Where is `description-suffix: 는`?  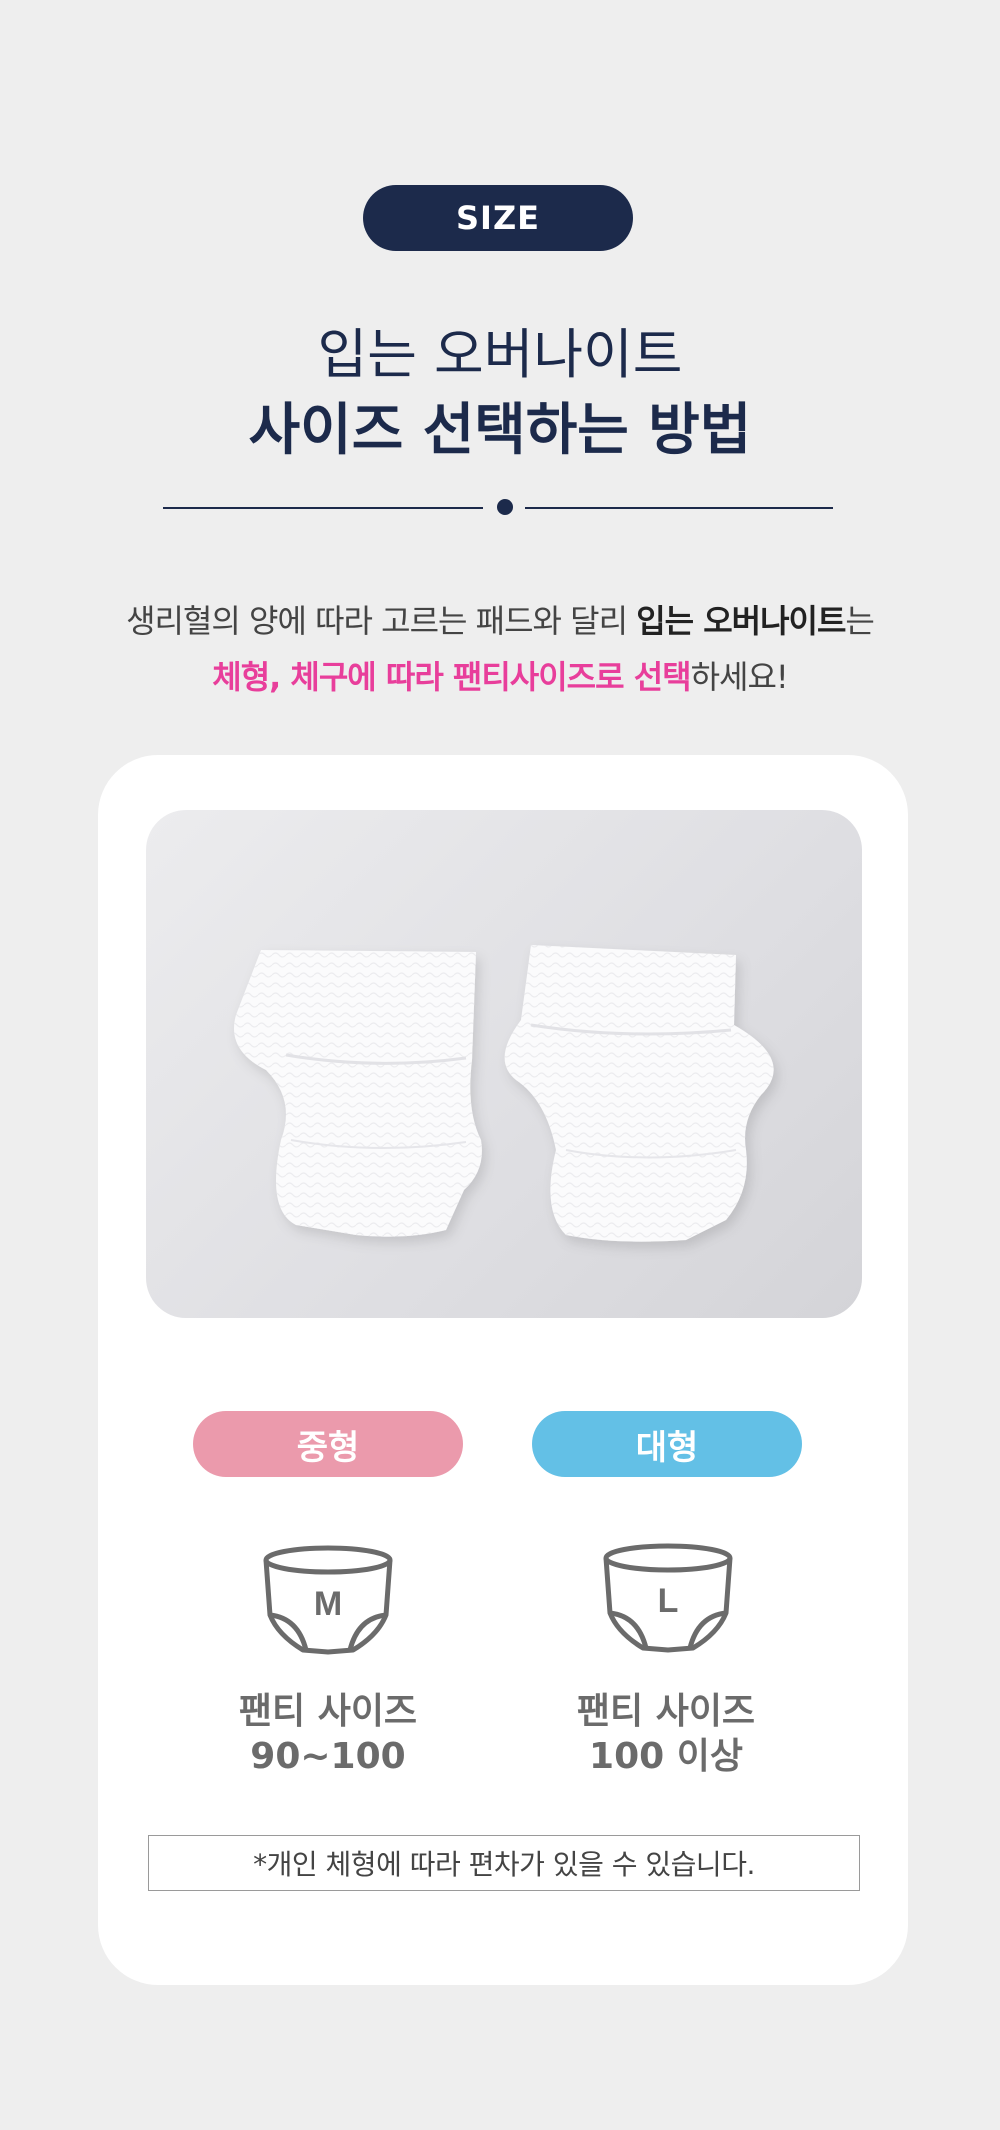
description-suffix: 는 is located at coordinates (859, 621).